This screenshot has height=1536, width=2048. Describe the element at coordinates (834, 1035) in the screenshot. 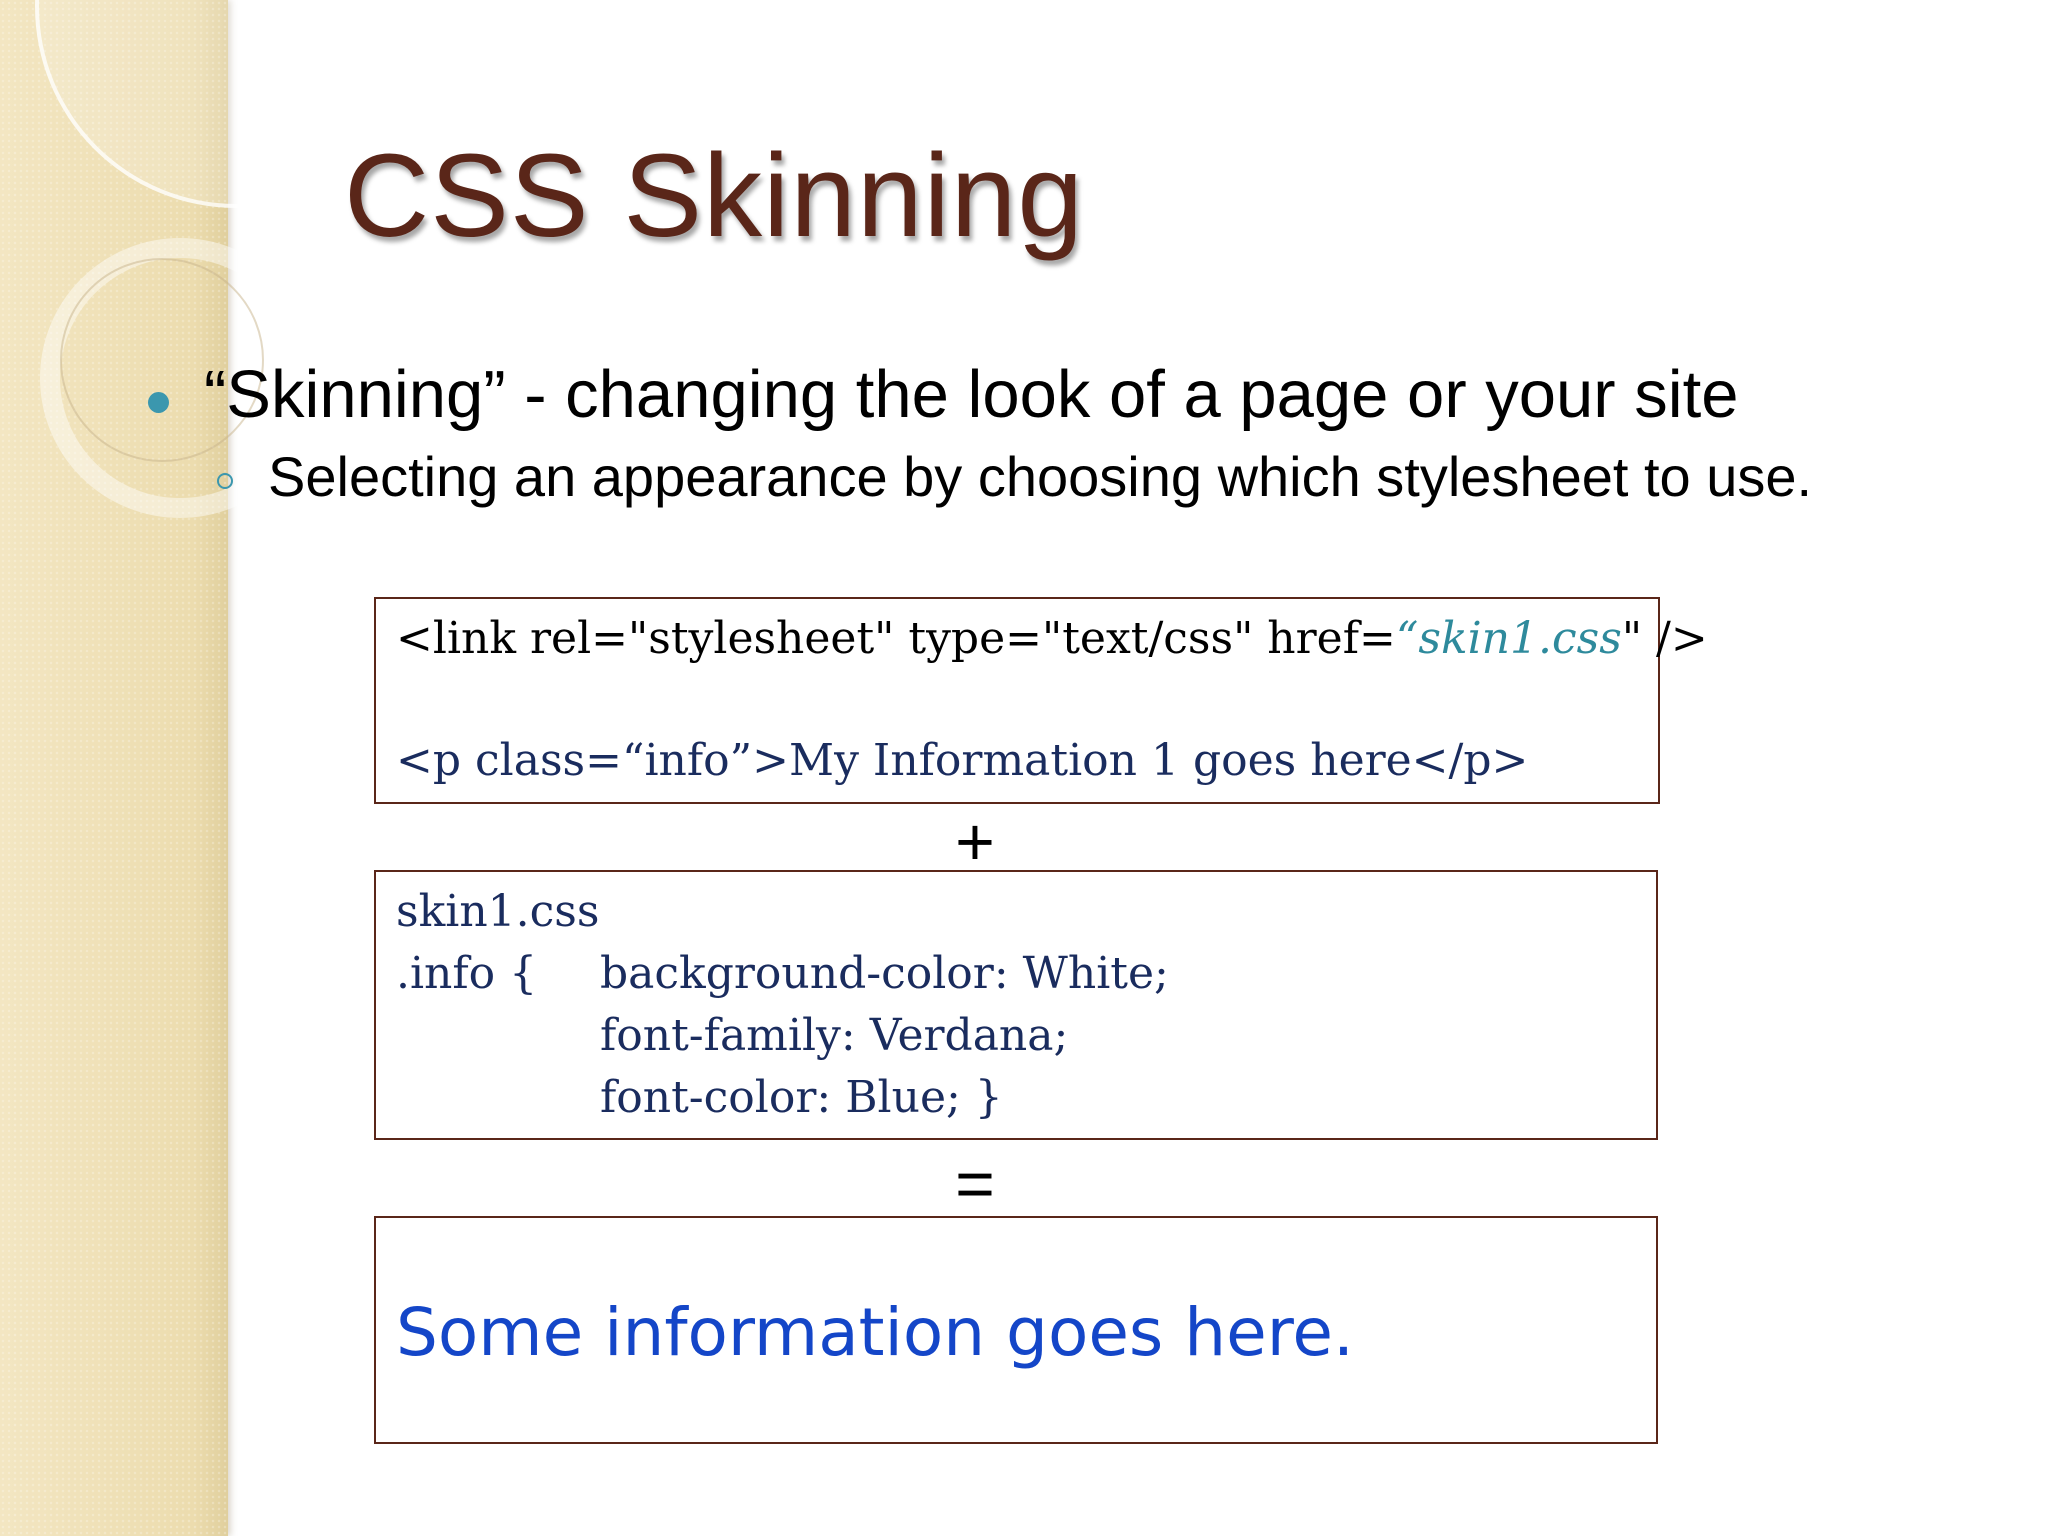

I see `css-property: font-family: Verdana;` at that location.